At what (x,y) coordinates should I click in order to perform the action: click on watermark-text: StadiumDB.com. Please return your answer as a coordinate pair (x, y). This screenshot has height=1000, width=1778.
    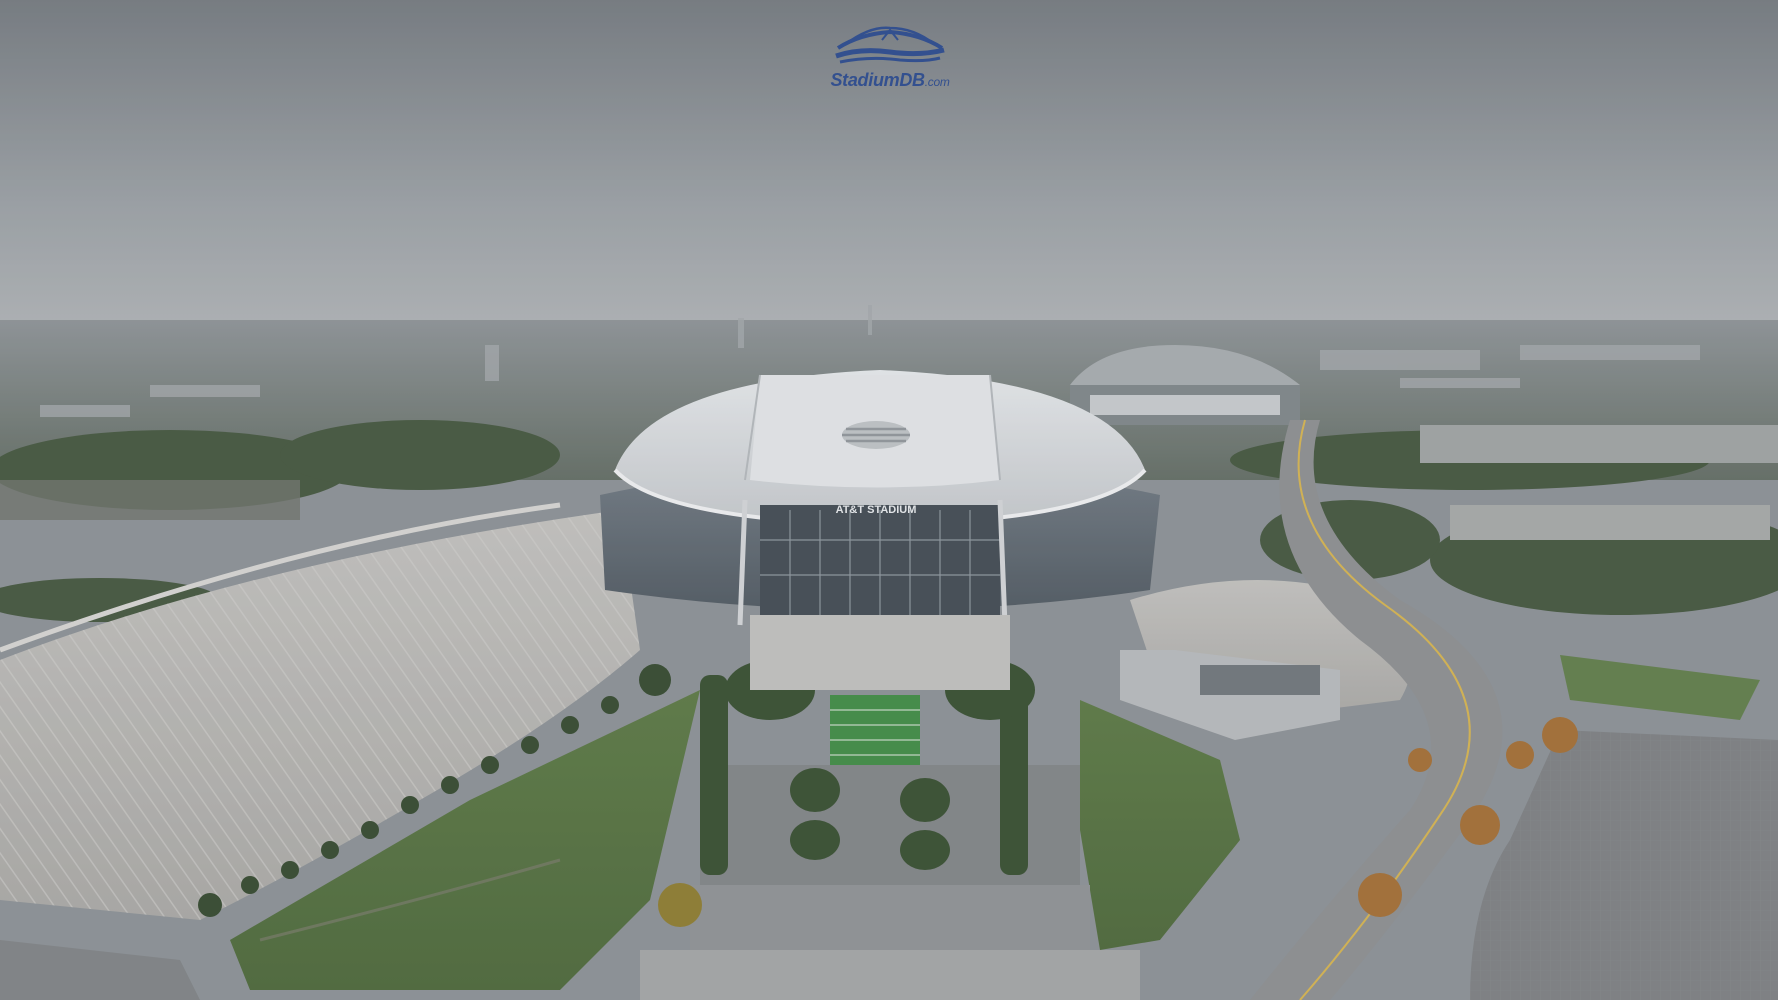
    Looking at the image, I should click on (890, 80).